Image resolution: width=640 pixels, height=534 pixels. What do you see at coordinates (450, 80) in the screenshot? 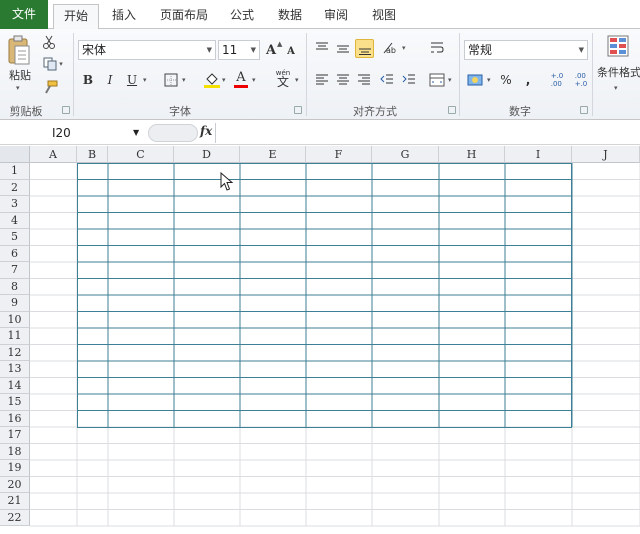
I see `merge-dropdown-icon: ▾` at bounding box center [450, 80].